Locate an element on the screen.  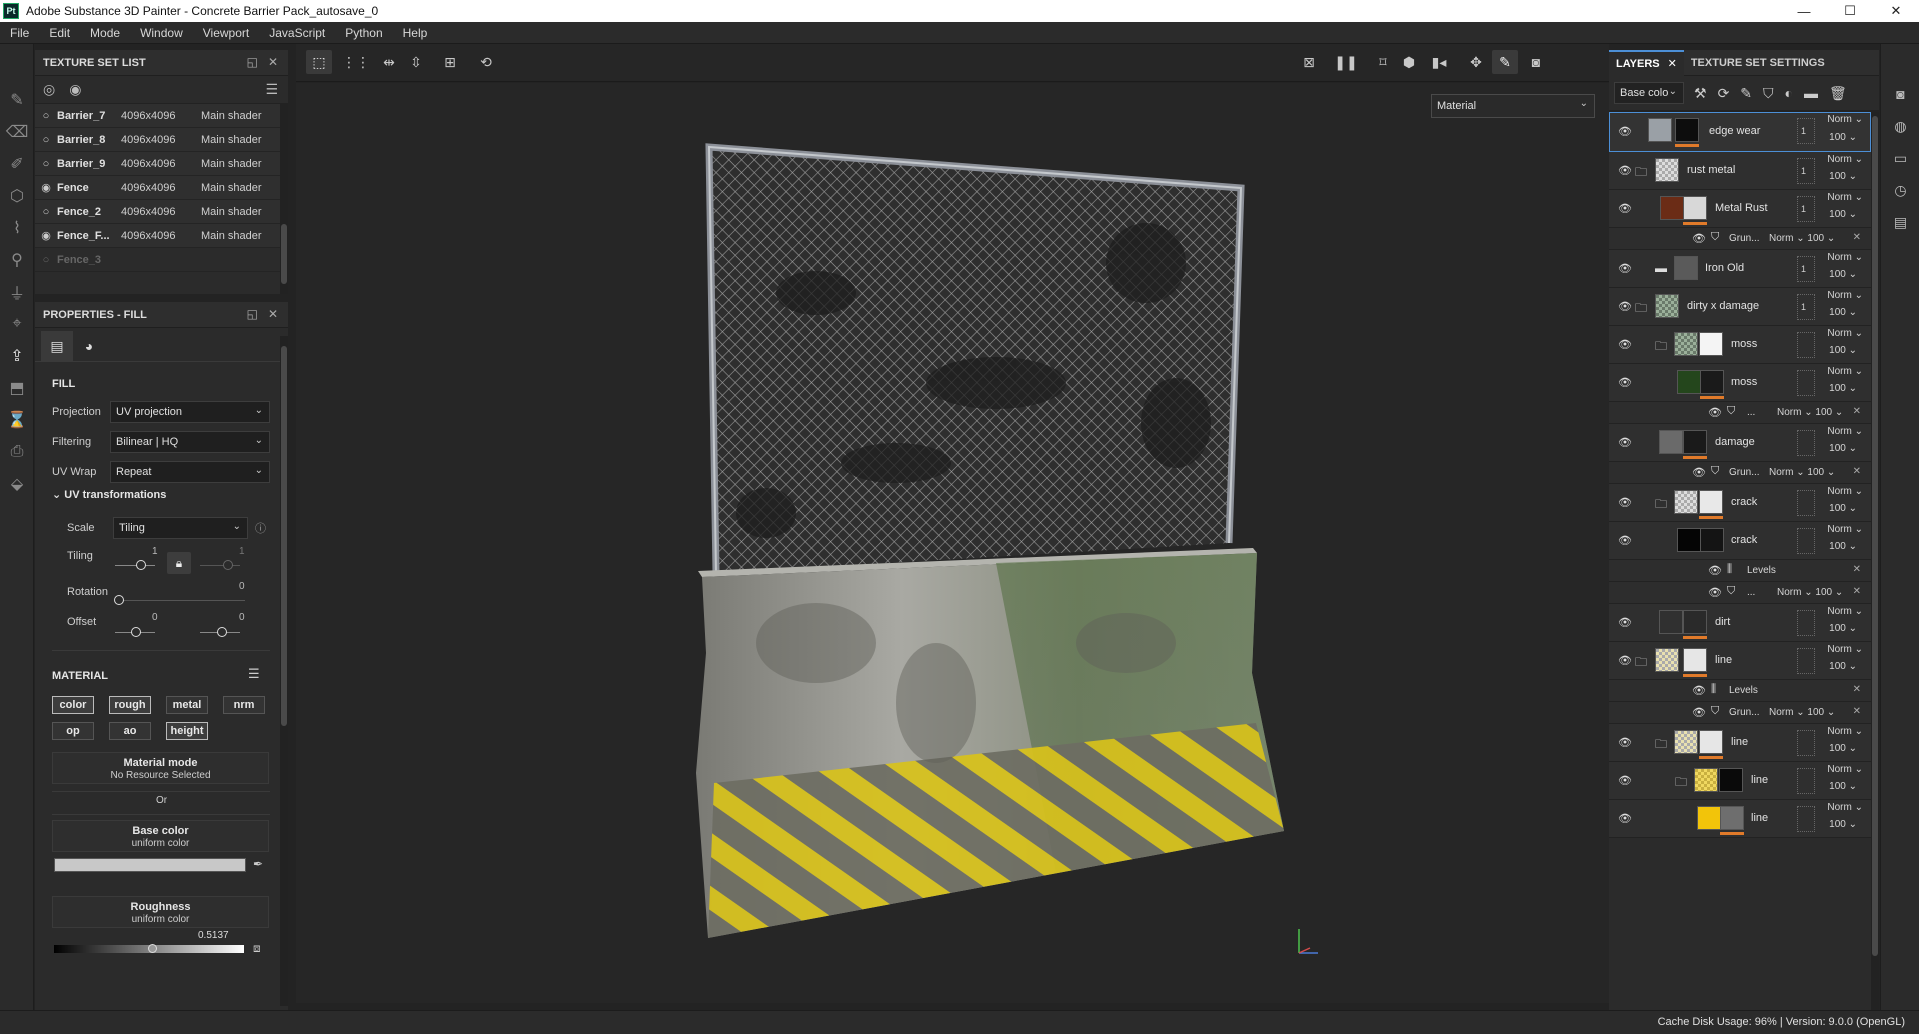
material-icon: ⬙ is located at coordinates (17, 484).